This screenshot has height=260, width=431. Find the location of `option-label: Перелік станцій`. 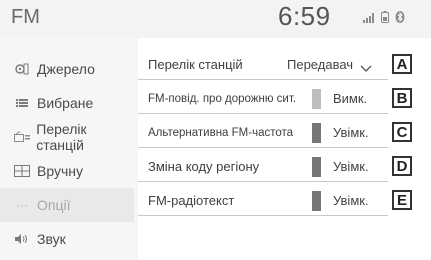

option-label: Перелік станцій is located at coordinates (195, 64).